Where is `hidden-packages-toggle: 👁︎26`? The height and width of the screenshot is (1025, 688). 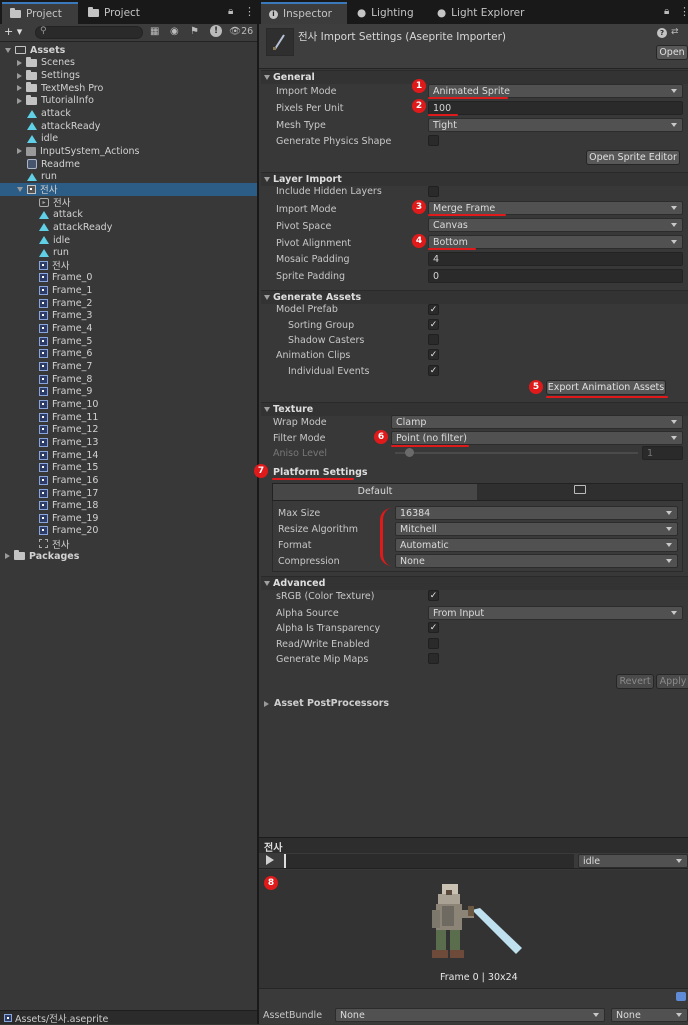 hidden-packages-toggle: 👁︎26 is located at coordinates (241, 31).